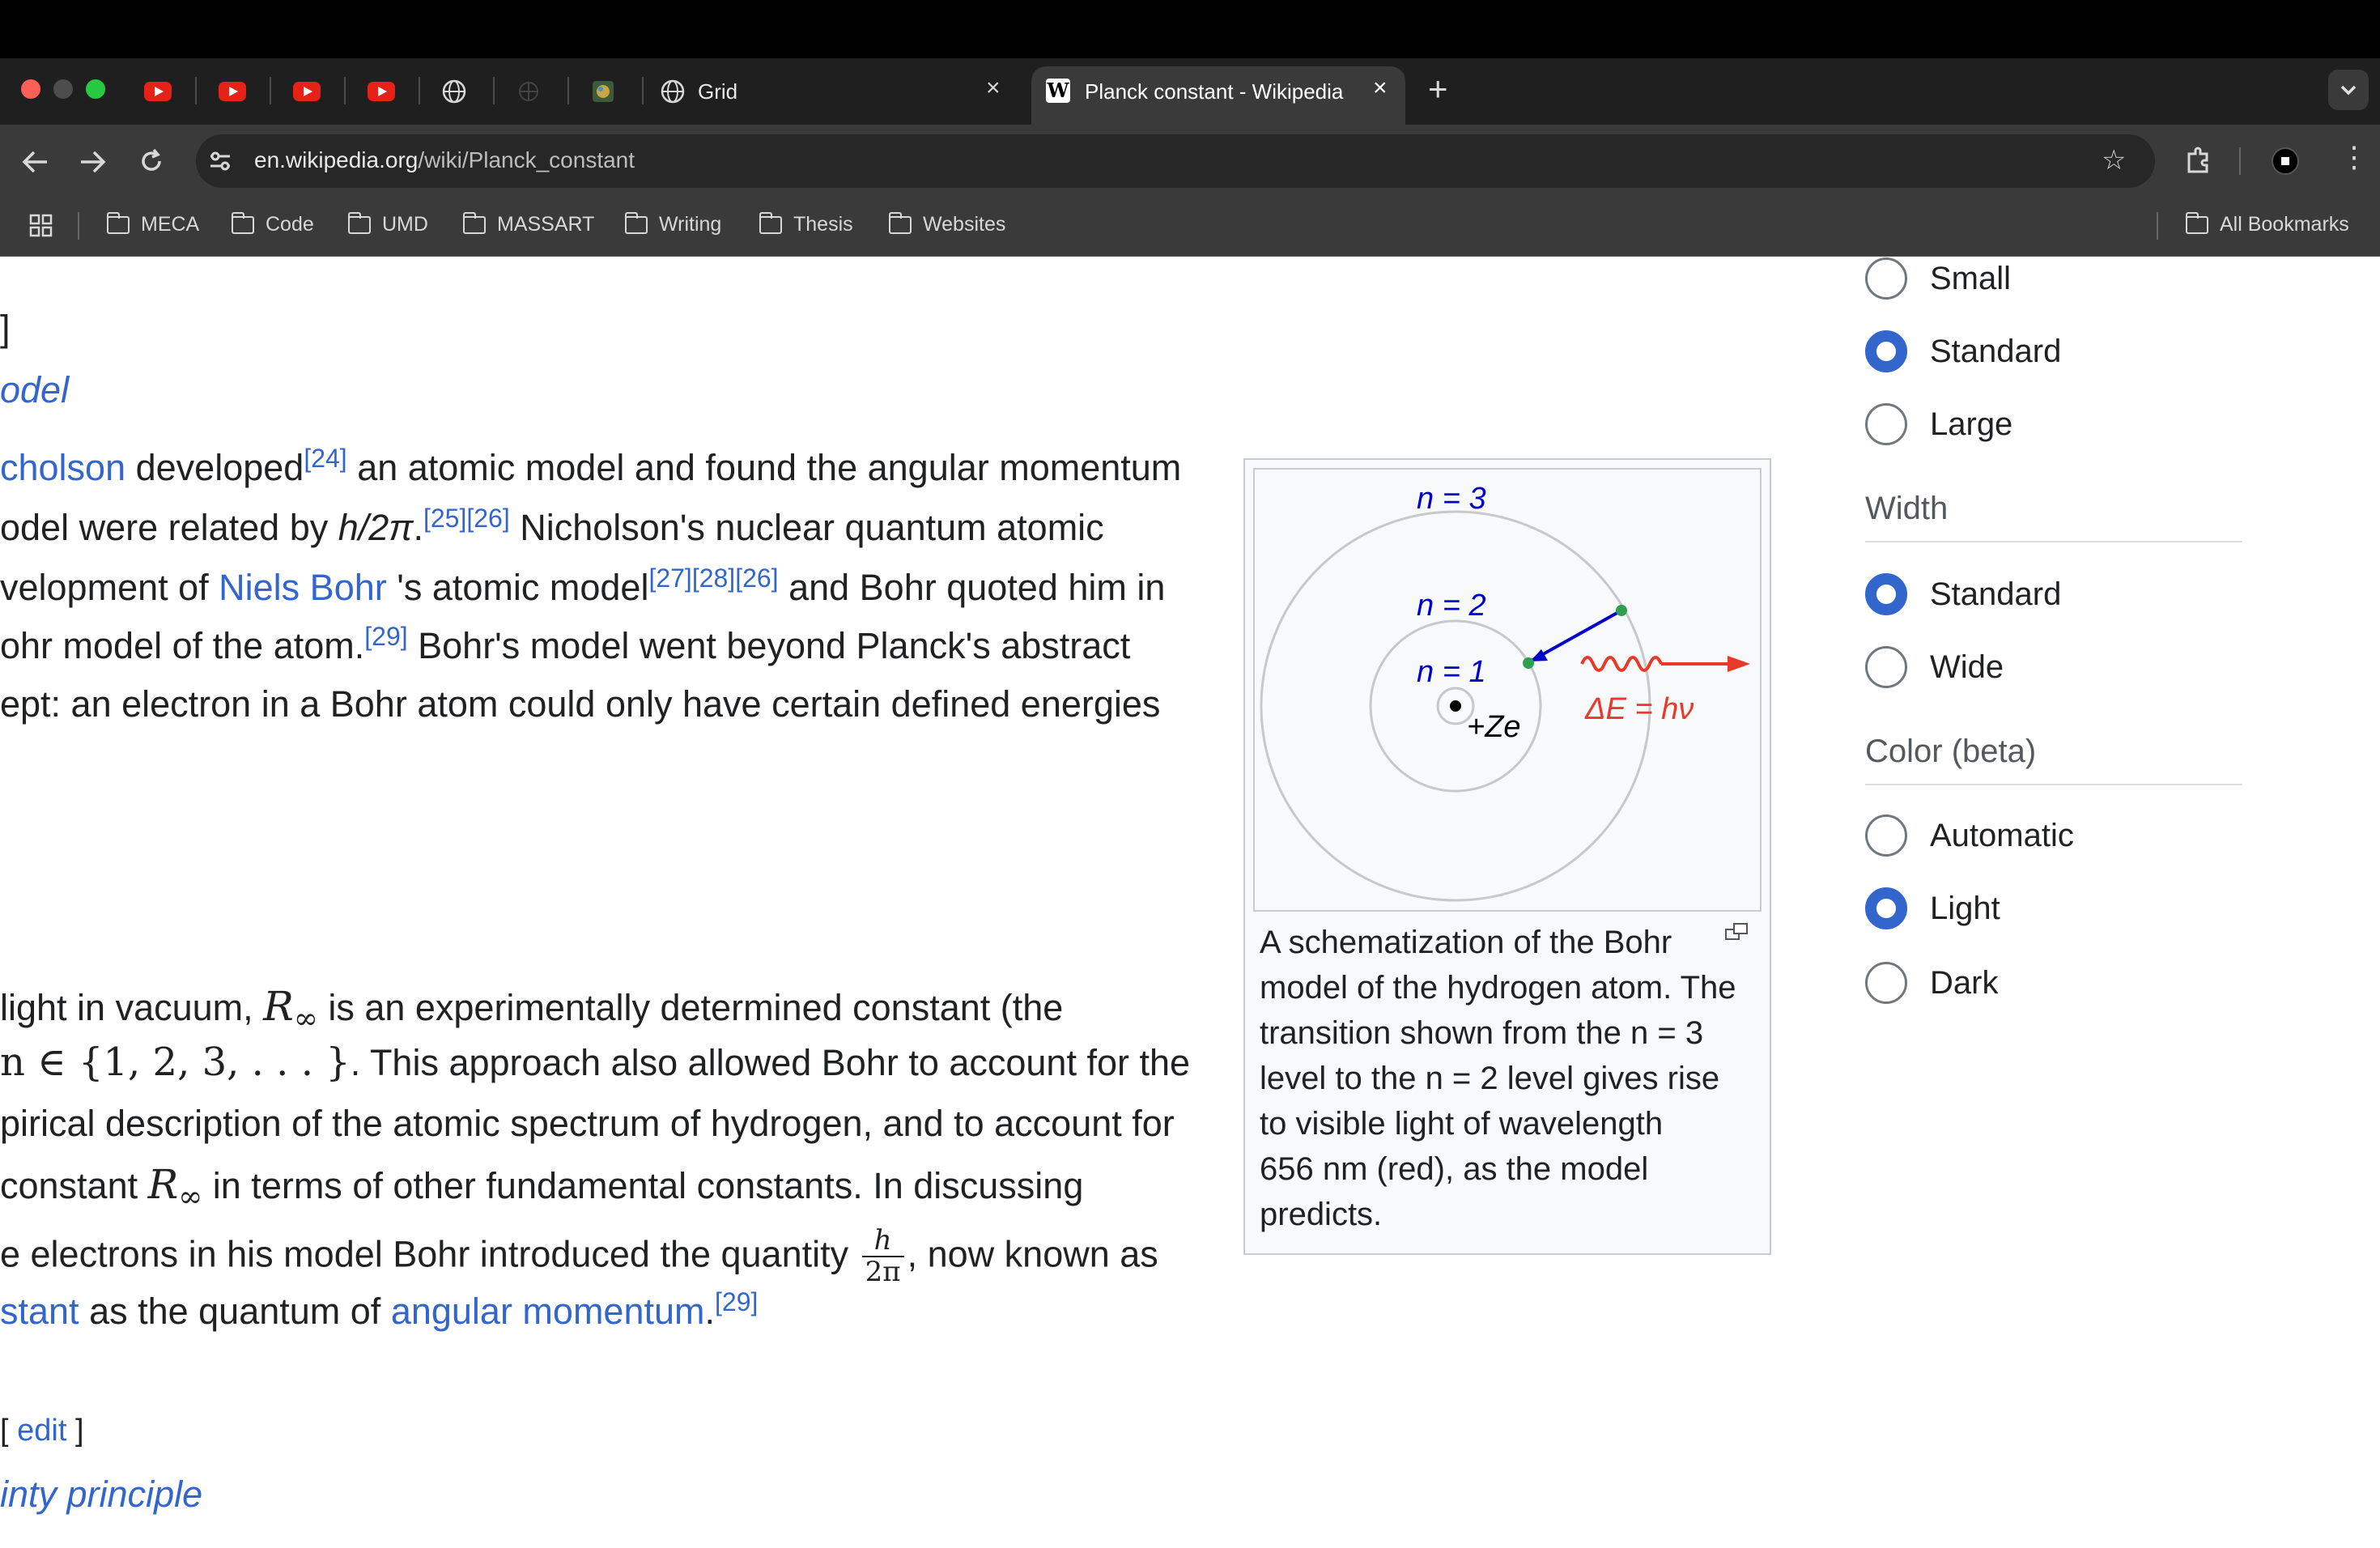 Image resolution: width=2380 pixels, height=1548 pixels. What do you see at coordinates (883, 1272) in the screenshot?
I see `fraction-denominator: 2π` at bounding box center [883, 1272].